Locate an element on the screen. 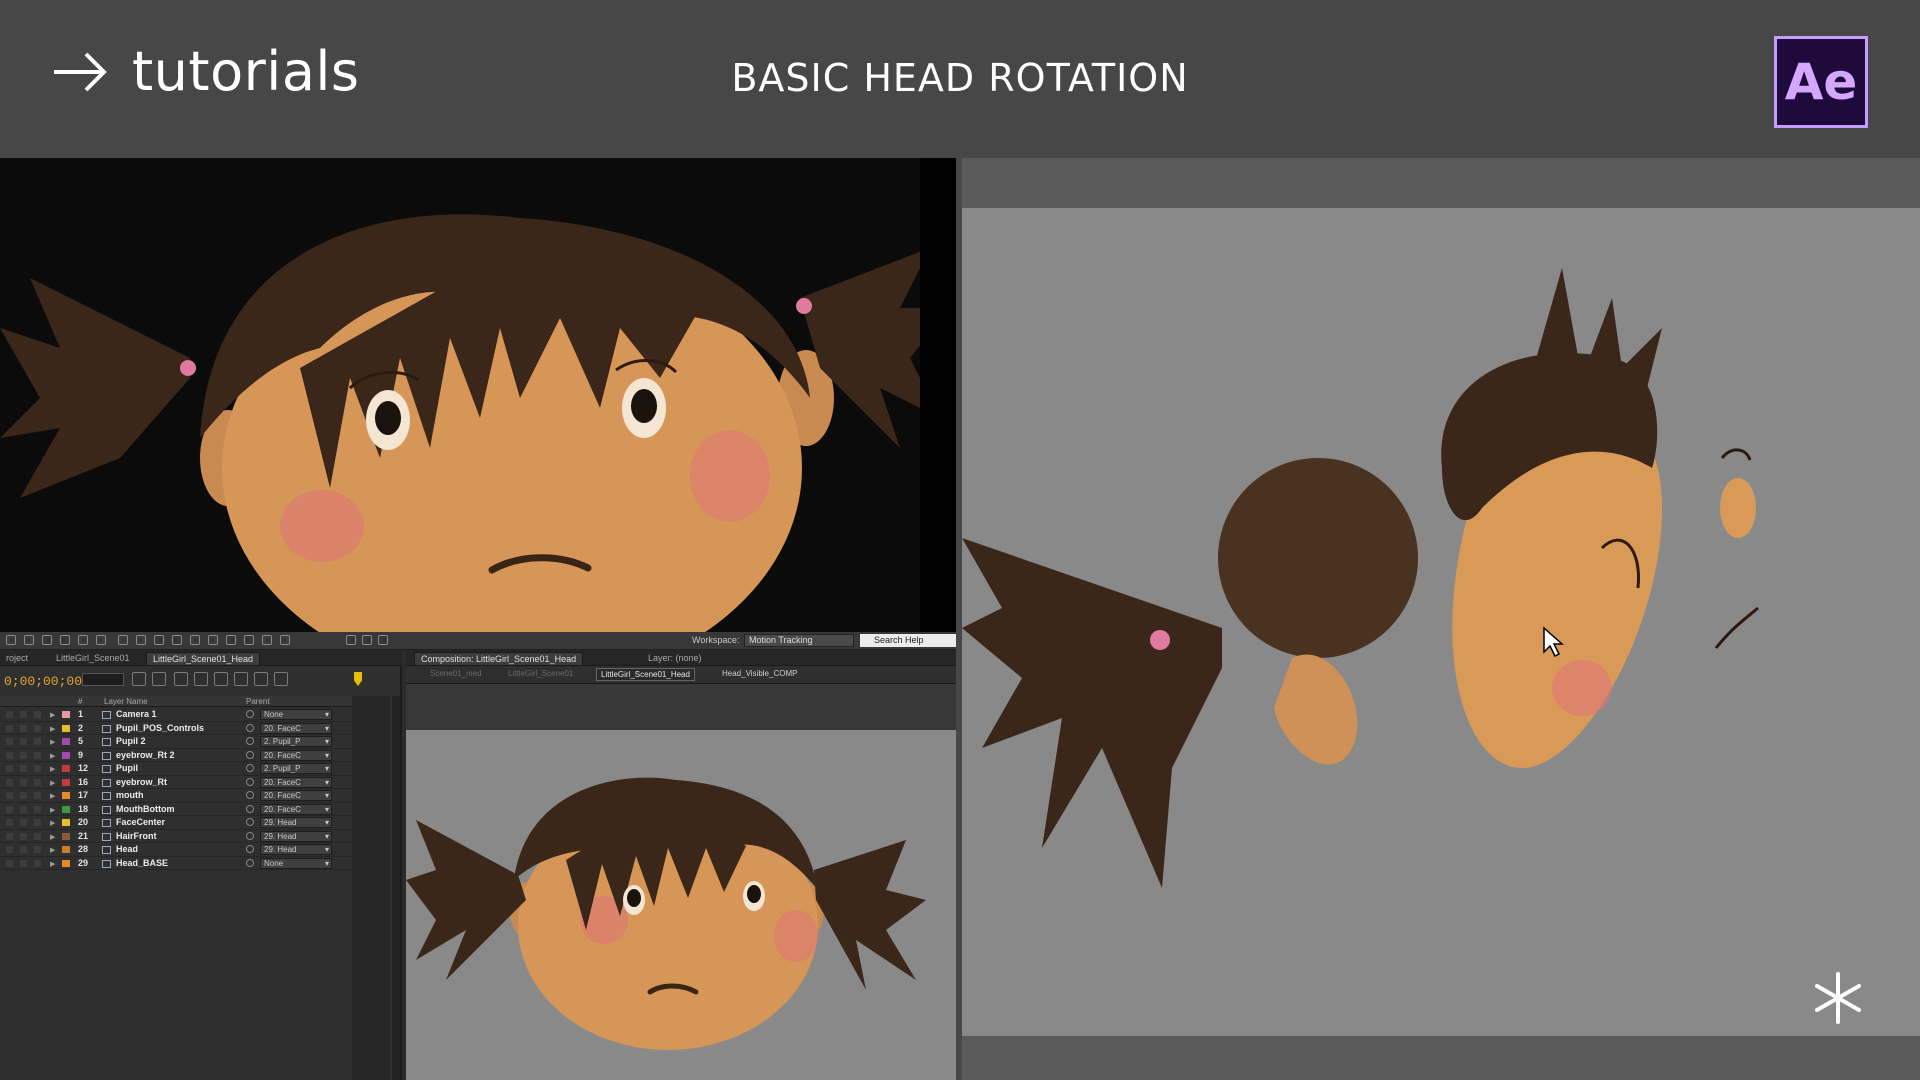  workspace-select: Motion Tracking is located at coordinates (799, 640).